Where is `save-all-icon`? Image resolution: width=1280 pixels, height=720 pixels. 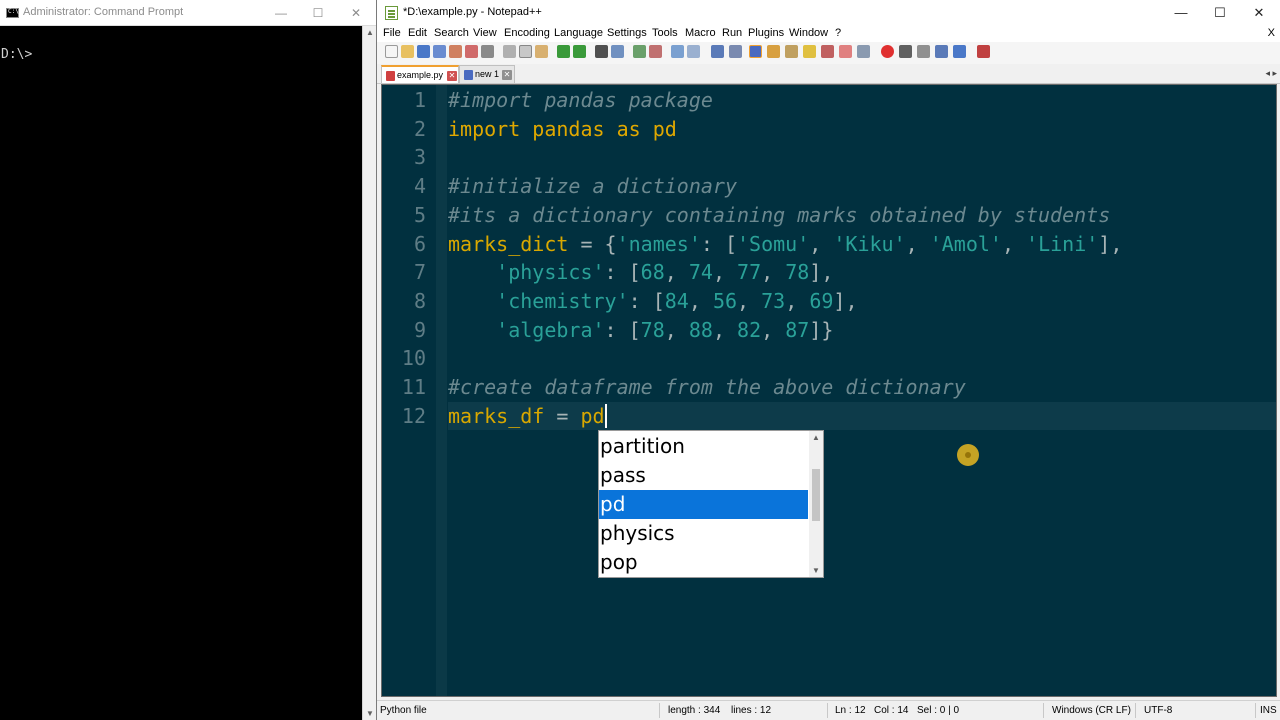
save-all-icon is located at coordinates (439, 51).